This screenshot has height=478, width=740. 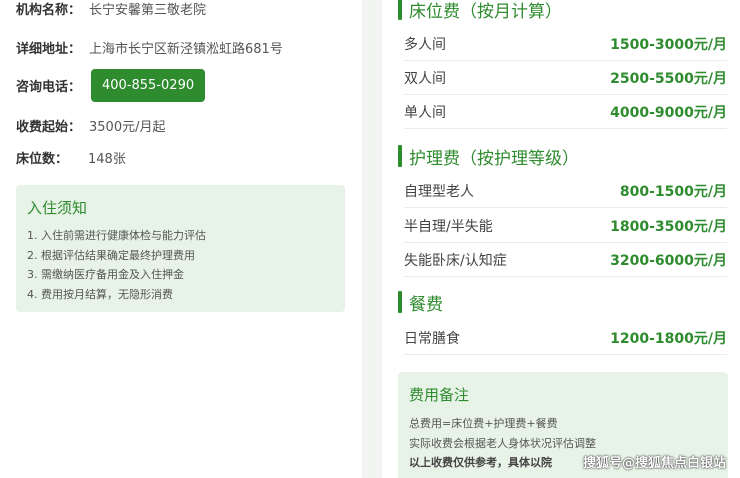 What do you see at coordinates (502, 443) in the screenshot?
I see `remark-line: 实际收费会根据老人身体状况评估调整` at bounding box center [502, 443].